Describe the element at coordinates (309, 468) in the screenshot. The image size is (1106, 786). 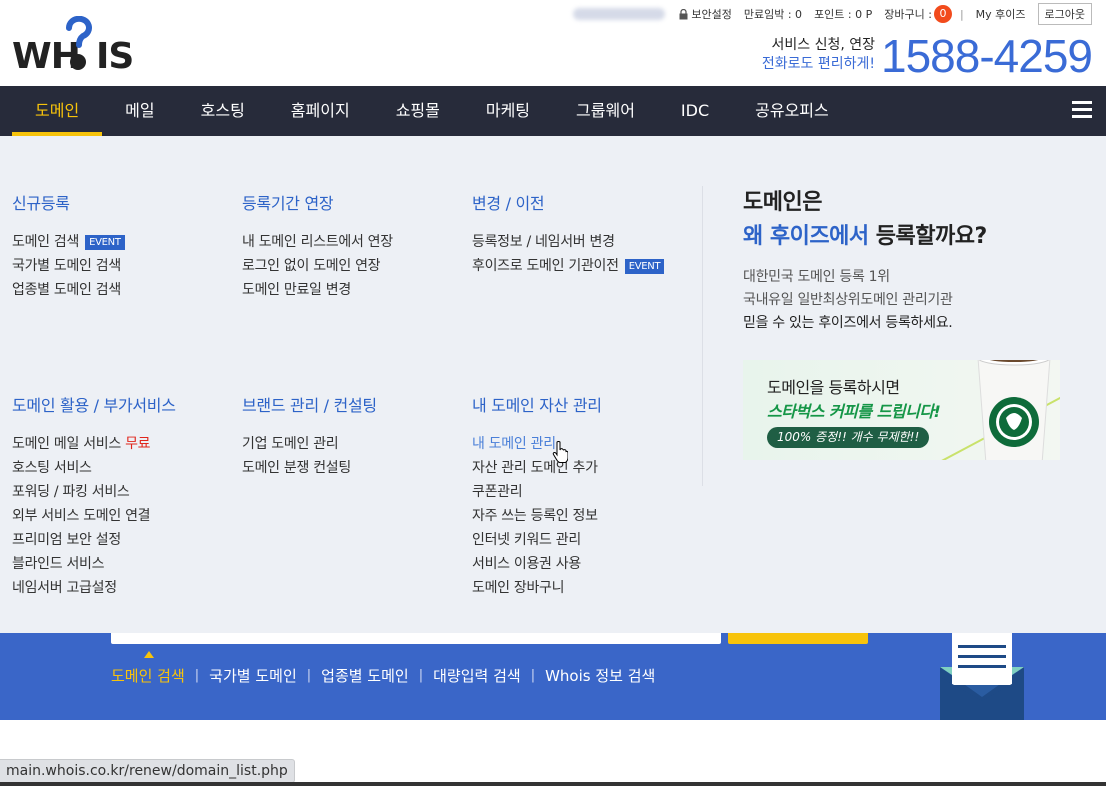
I see `menu-link-dispute-consulting: 도메인 분쟁 컨설팅` at that location.